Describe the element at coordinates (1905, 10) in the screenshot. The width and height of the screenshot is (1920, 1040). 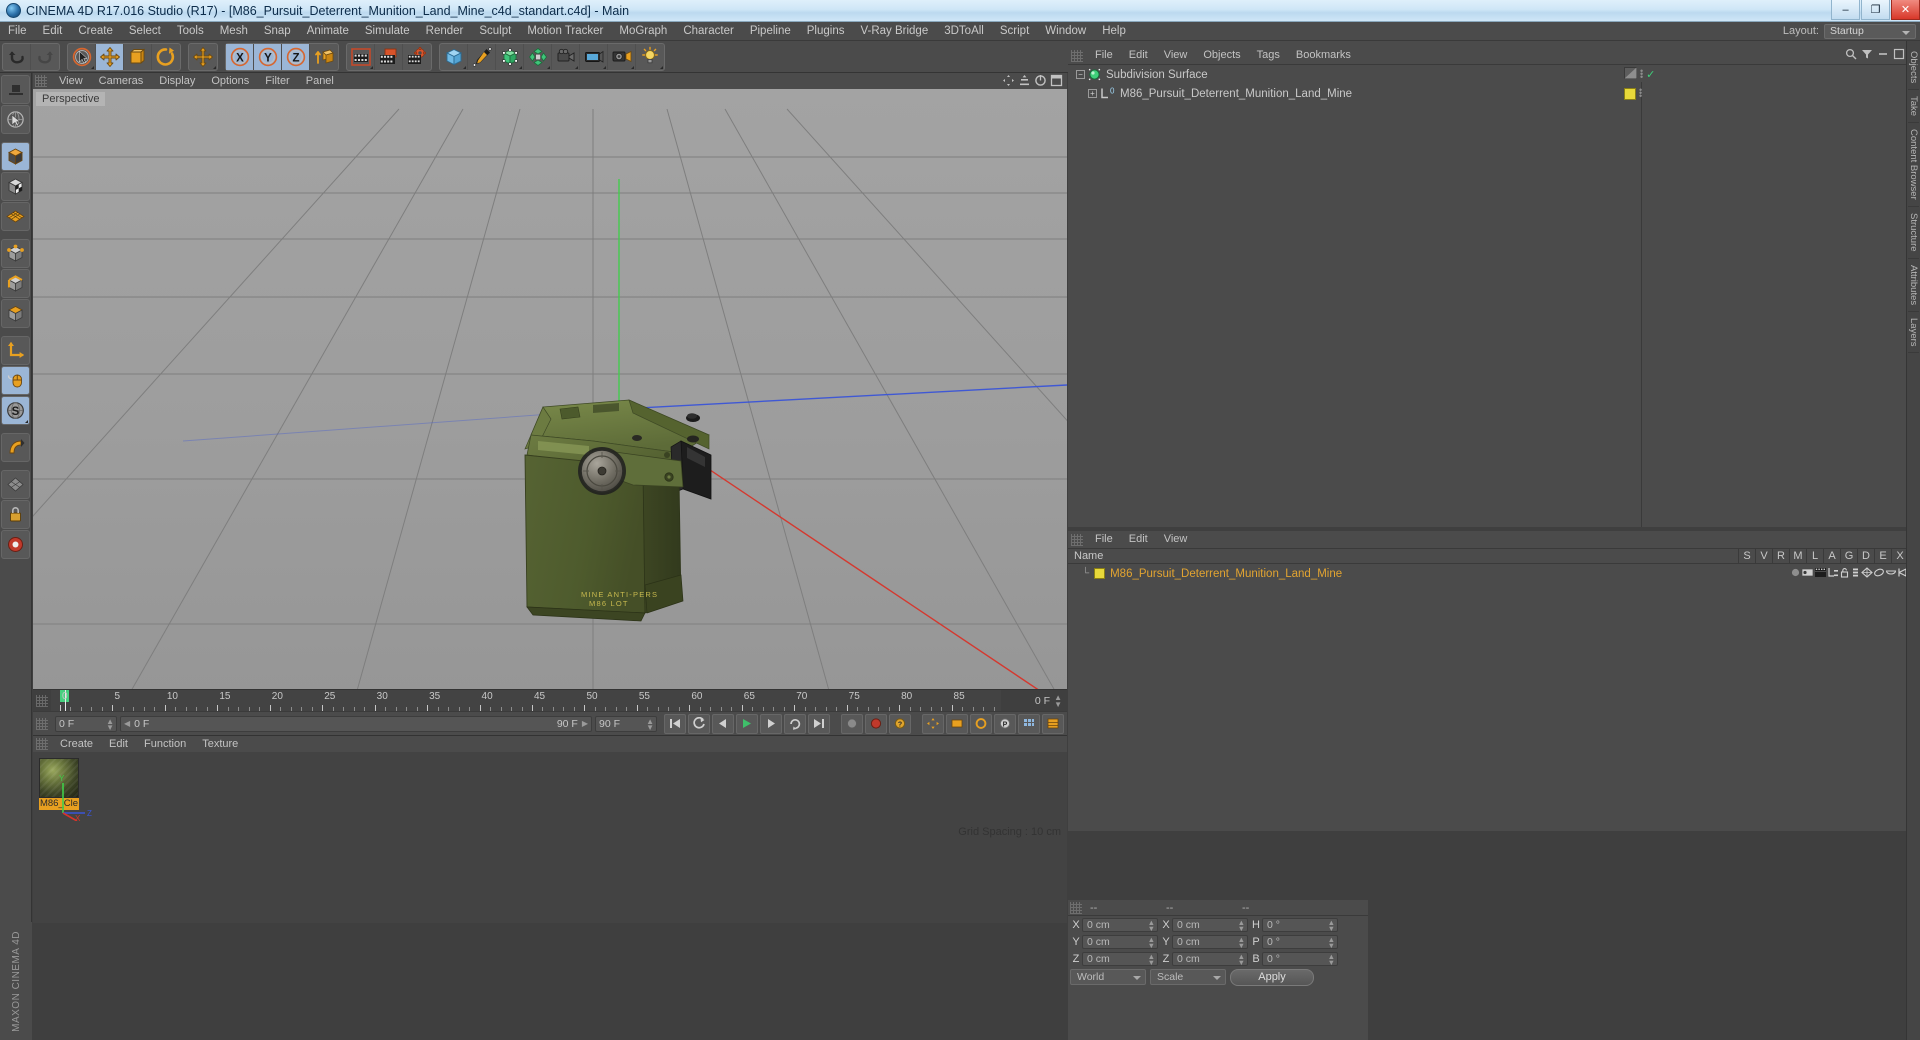
I see `close-button: ✕` at that location.